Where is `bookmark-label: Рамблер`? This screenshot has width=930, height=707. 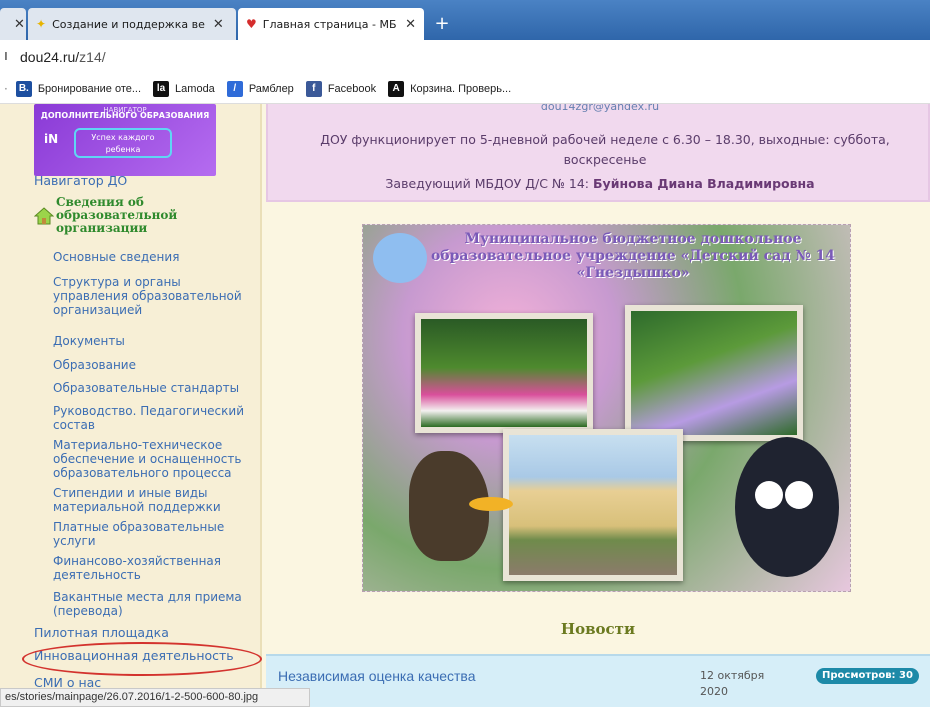 bookmark-label: Рамблер is located at coordinates (271, 88).